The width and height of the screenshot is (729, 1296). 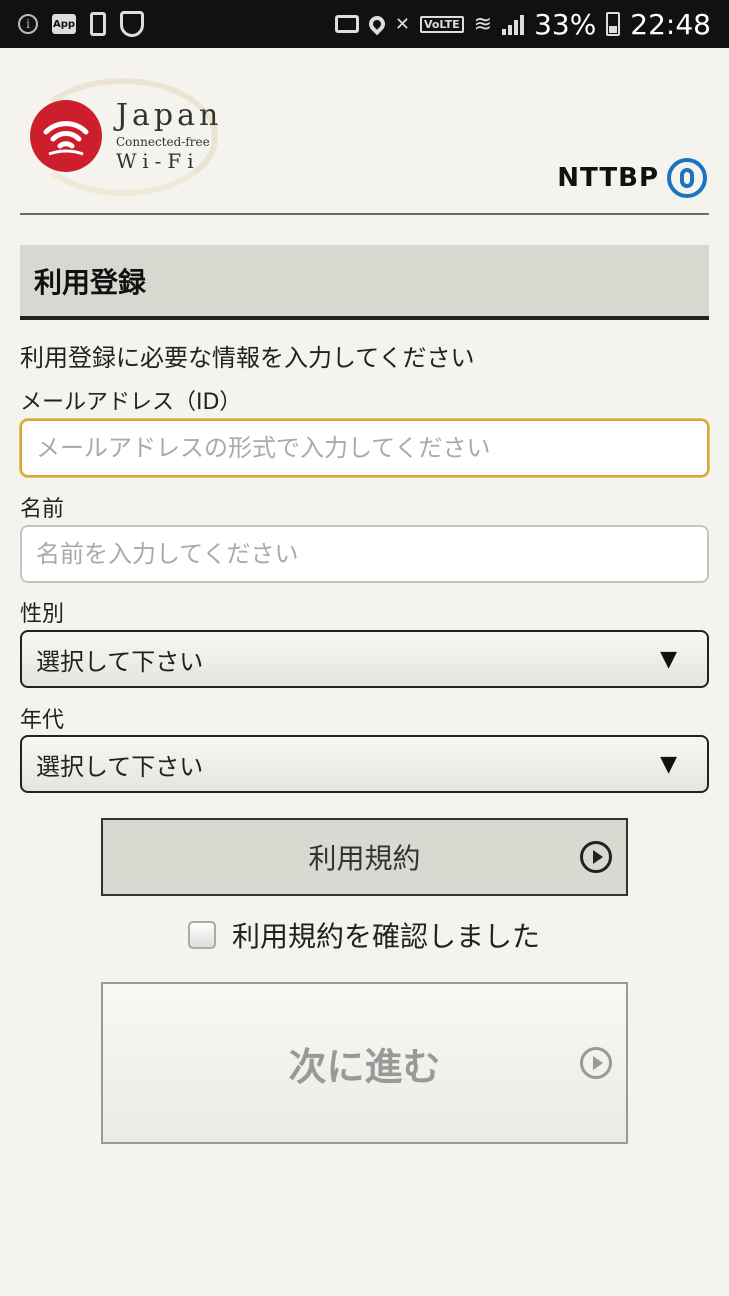 I want to click on gender-label: 性別, so click(x=42, y=614).